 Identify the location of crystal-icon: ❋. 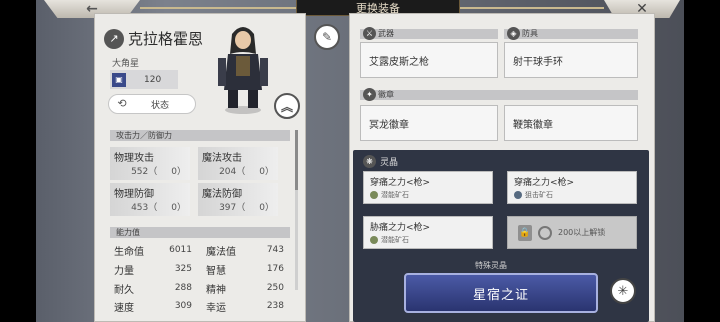
(369, 161).